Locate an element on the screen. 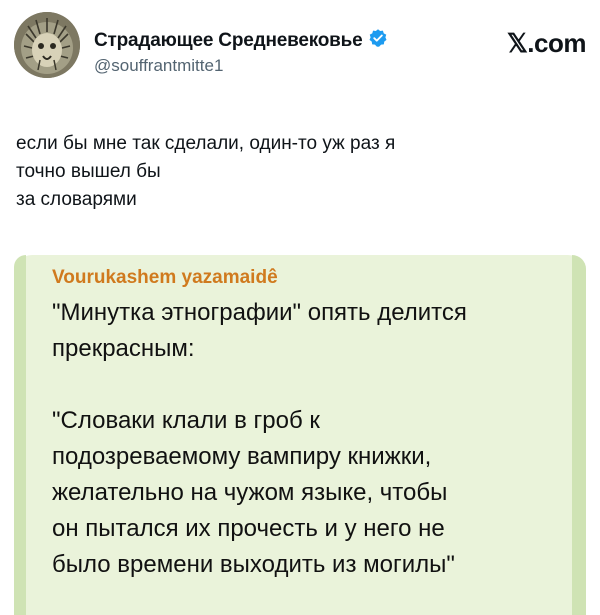  quote-line: подозреваемому вампиру книжки, is located at coordinates (242, 456).